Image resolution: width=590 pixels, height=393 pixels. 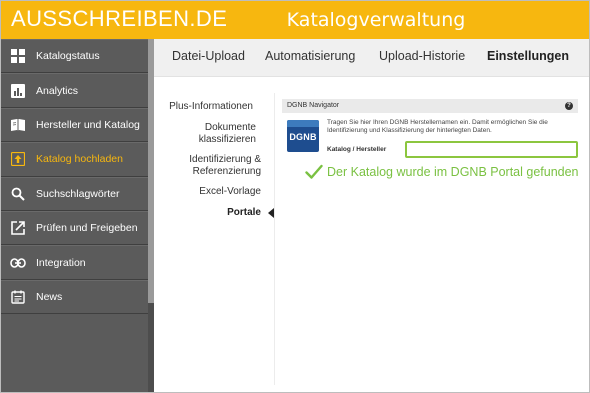 I want to click on subnav-identifizierung-referenzierung: Identifizierung & Referenzierung, so click(x=211, y=166).